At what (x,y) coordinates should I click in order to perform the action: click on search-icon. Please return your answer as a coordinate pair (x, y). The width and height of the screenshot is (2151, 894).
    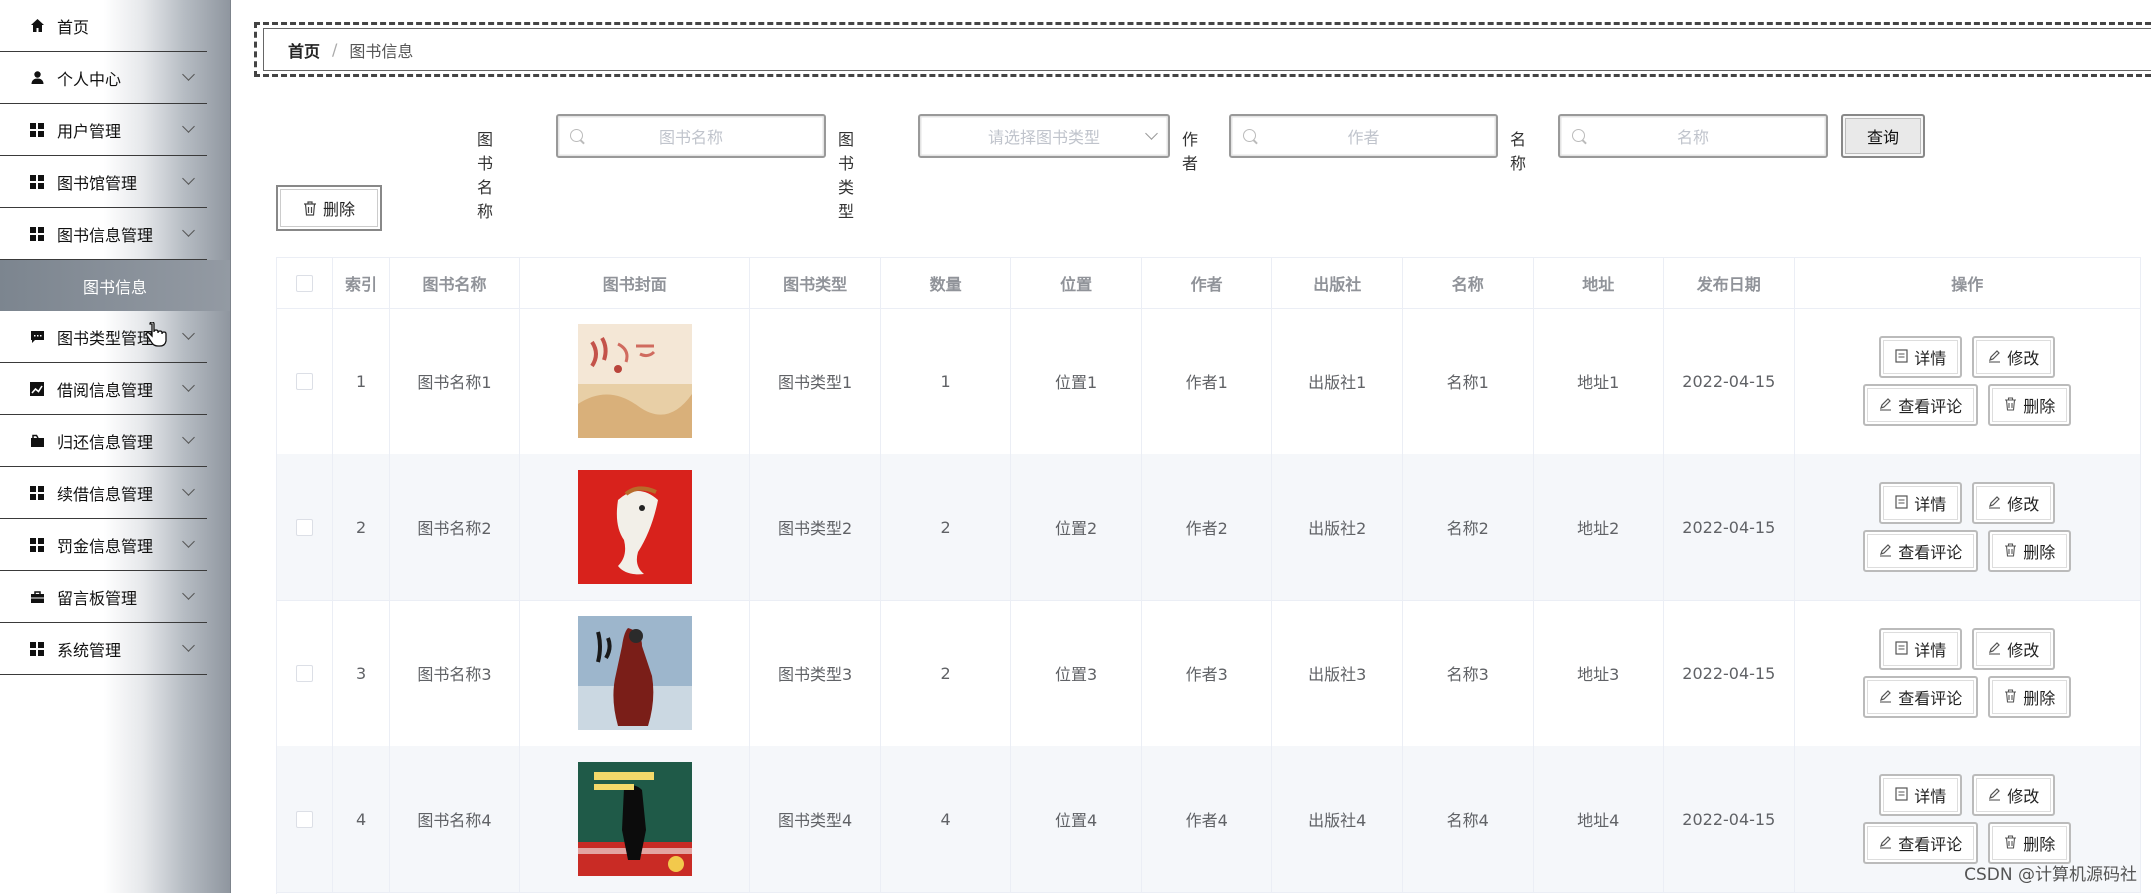
    Looking at the image, I should click on (576, 135).